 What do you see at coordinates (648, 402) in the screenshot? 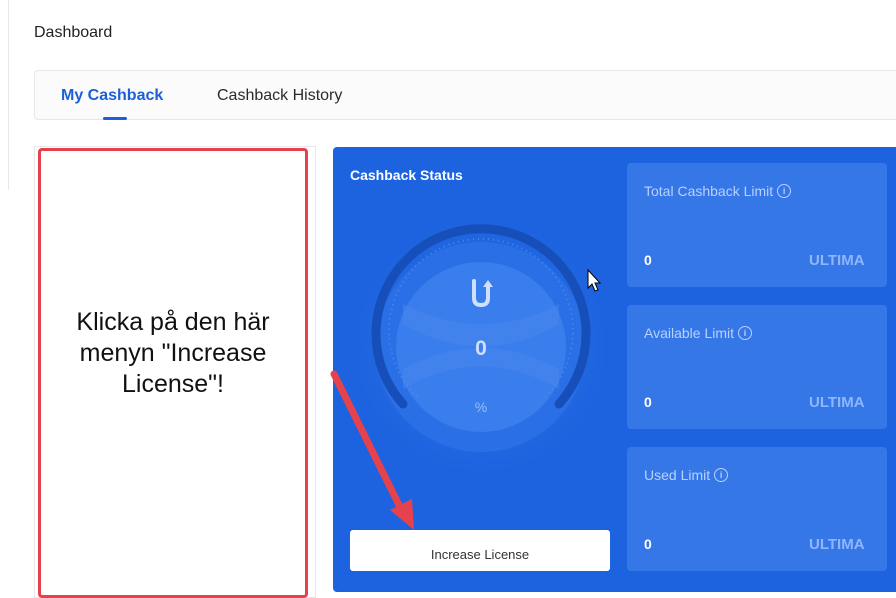
I see `available-limit-value: 0` at bounding box center [648, 402].